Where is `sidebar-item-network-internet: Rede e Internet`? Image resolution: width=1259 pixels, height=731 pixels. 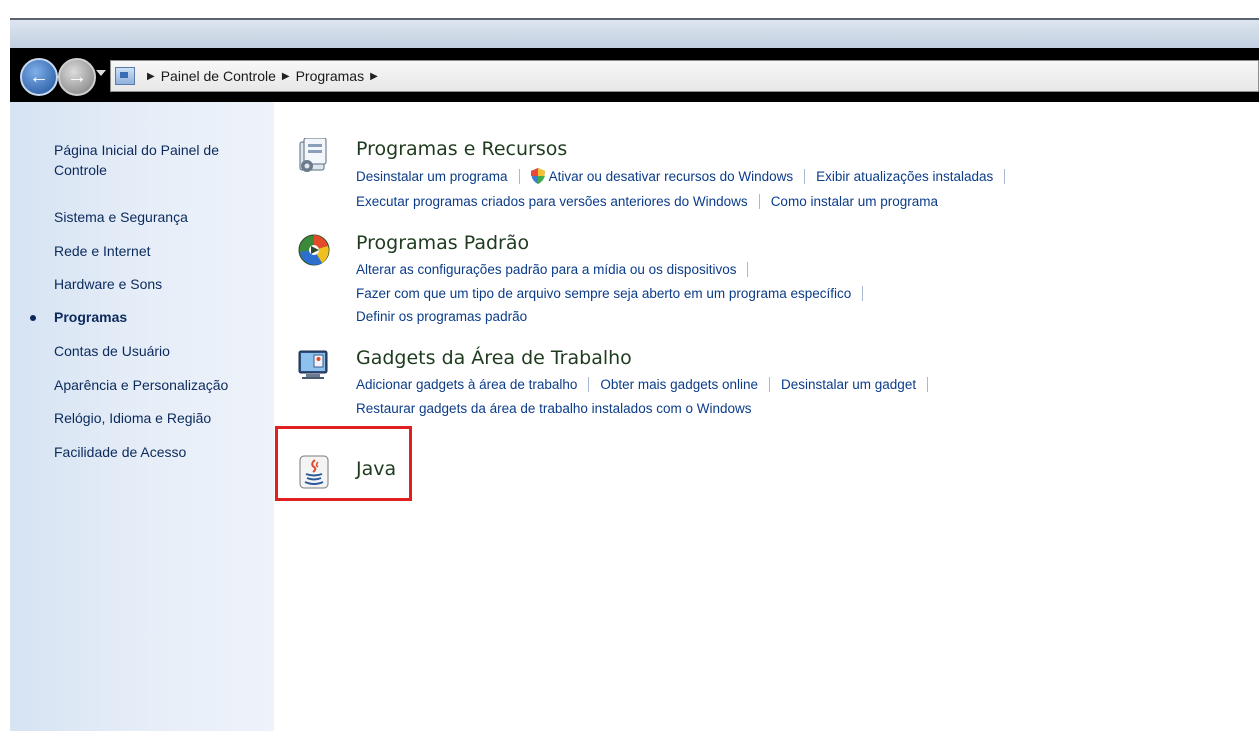 sidebar-item-network-internet: Rede e Internet is located at coordinates (154, 251).